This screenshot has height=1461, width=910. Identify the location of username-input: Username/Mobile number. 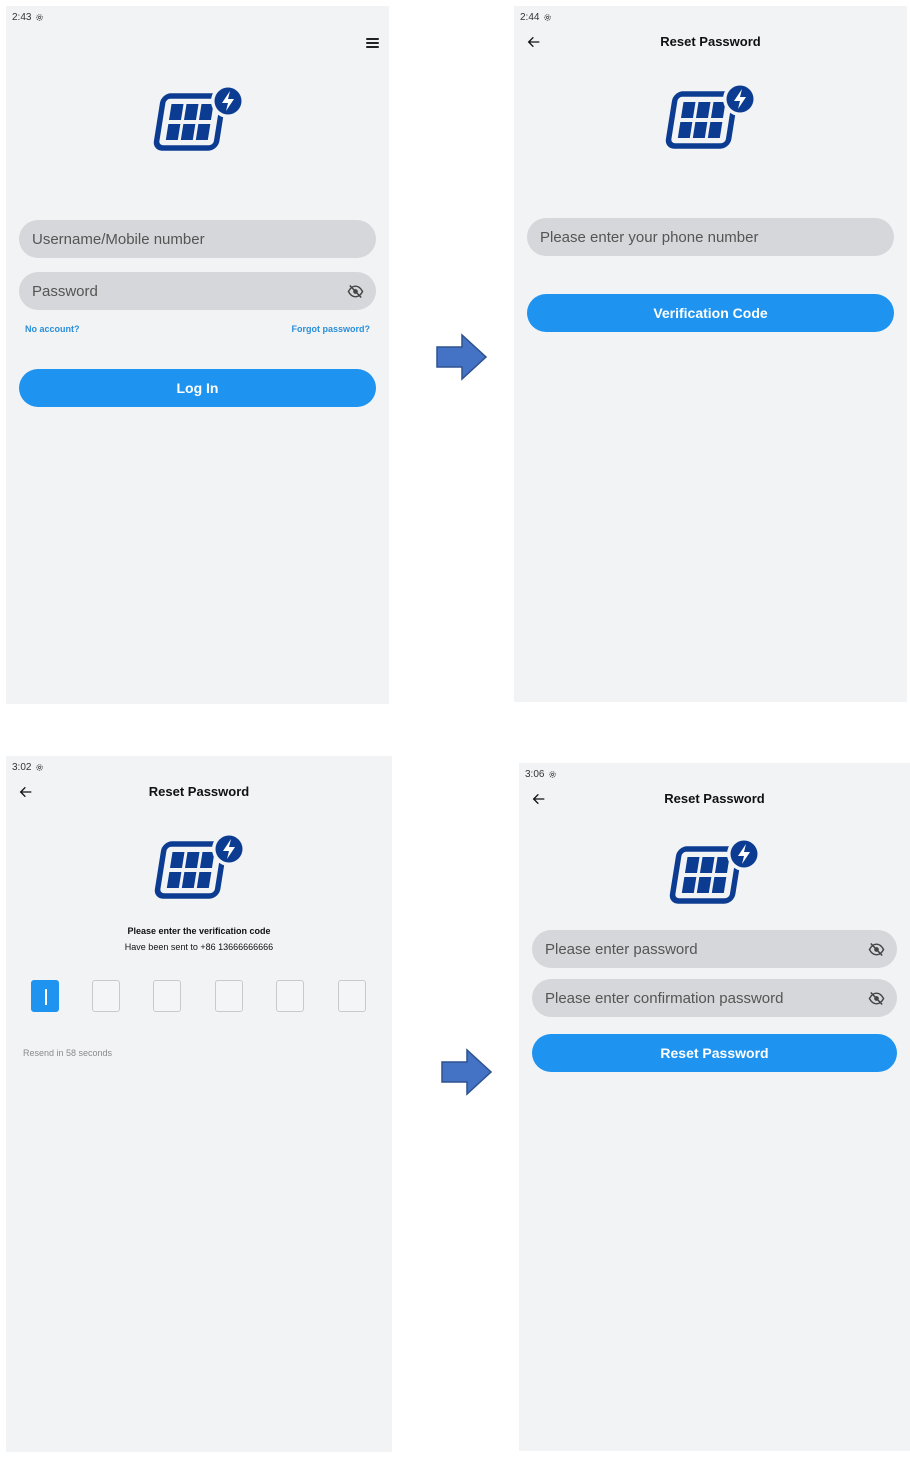
(197, 239).